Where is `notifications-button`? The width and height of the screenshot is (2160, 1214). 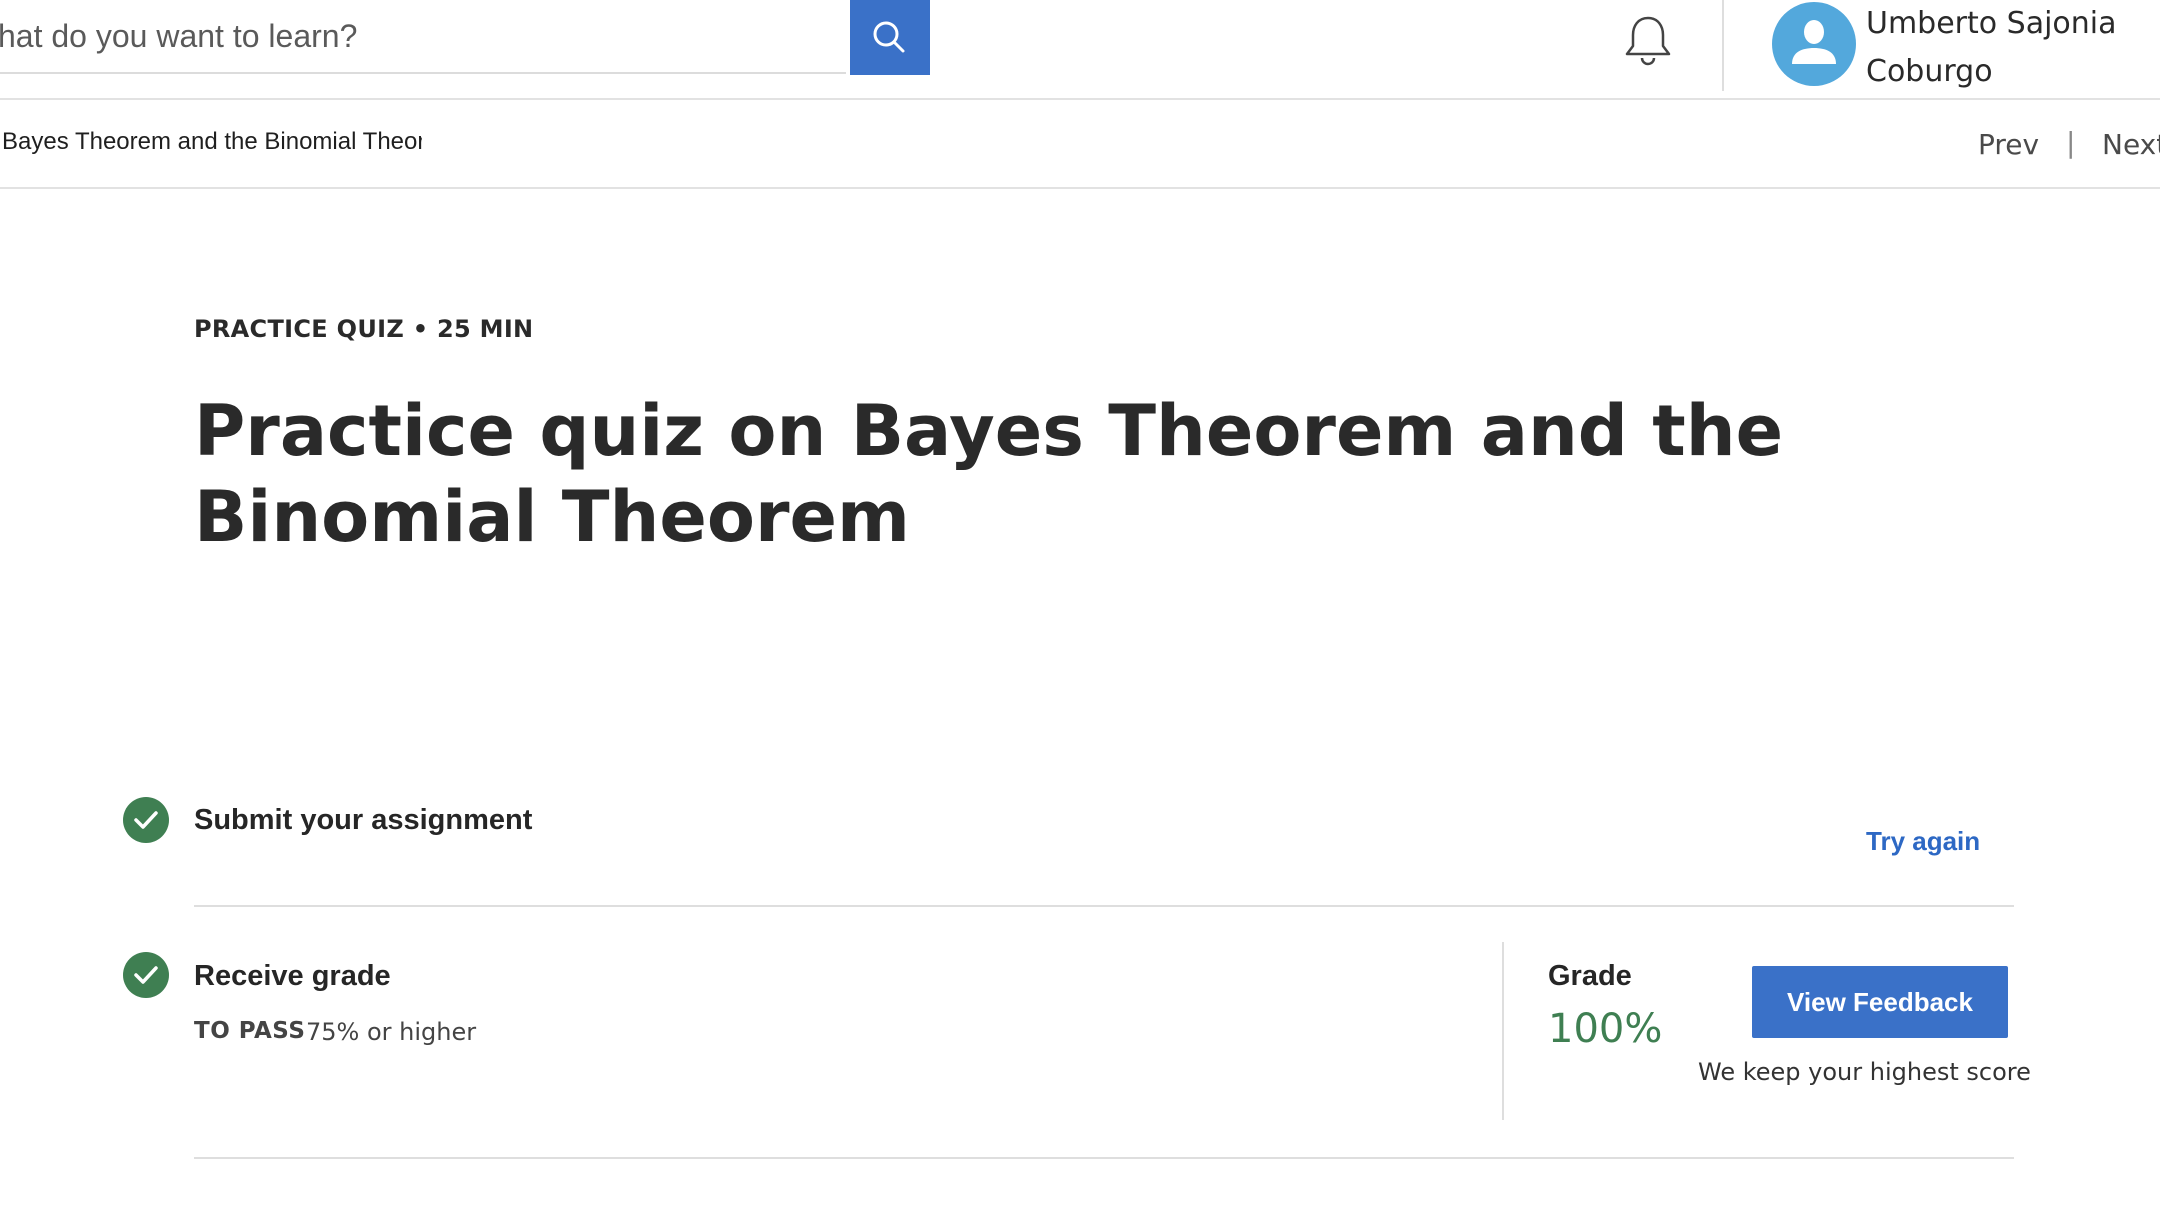 notifications-button is located at coordinates (1648, 42).